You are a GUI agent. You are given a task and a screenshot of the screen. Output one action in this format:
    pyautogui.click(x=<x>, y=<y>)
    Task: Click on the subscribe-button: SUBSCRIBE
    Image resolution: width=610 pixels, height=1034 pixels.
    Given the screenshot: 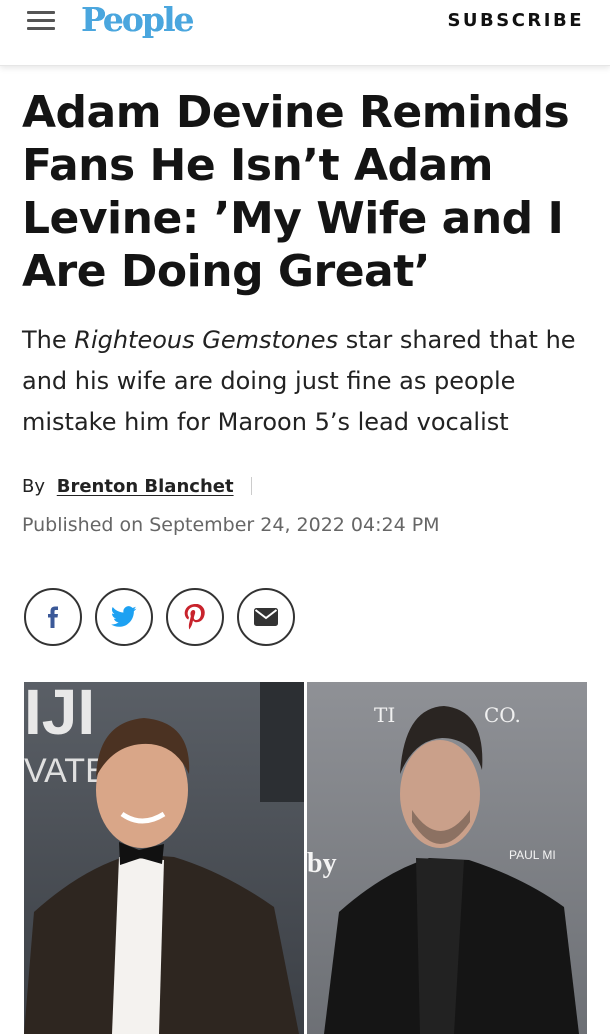 What is the action you would take?
    pyautogui.click(x=515, y=20)
    